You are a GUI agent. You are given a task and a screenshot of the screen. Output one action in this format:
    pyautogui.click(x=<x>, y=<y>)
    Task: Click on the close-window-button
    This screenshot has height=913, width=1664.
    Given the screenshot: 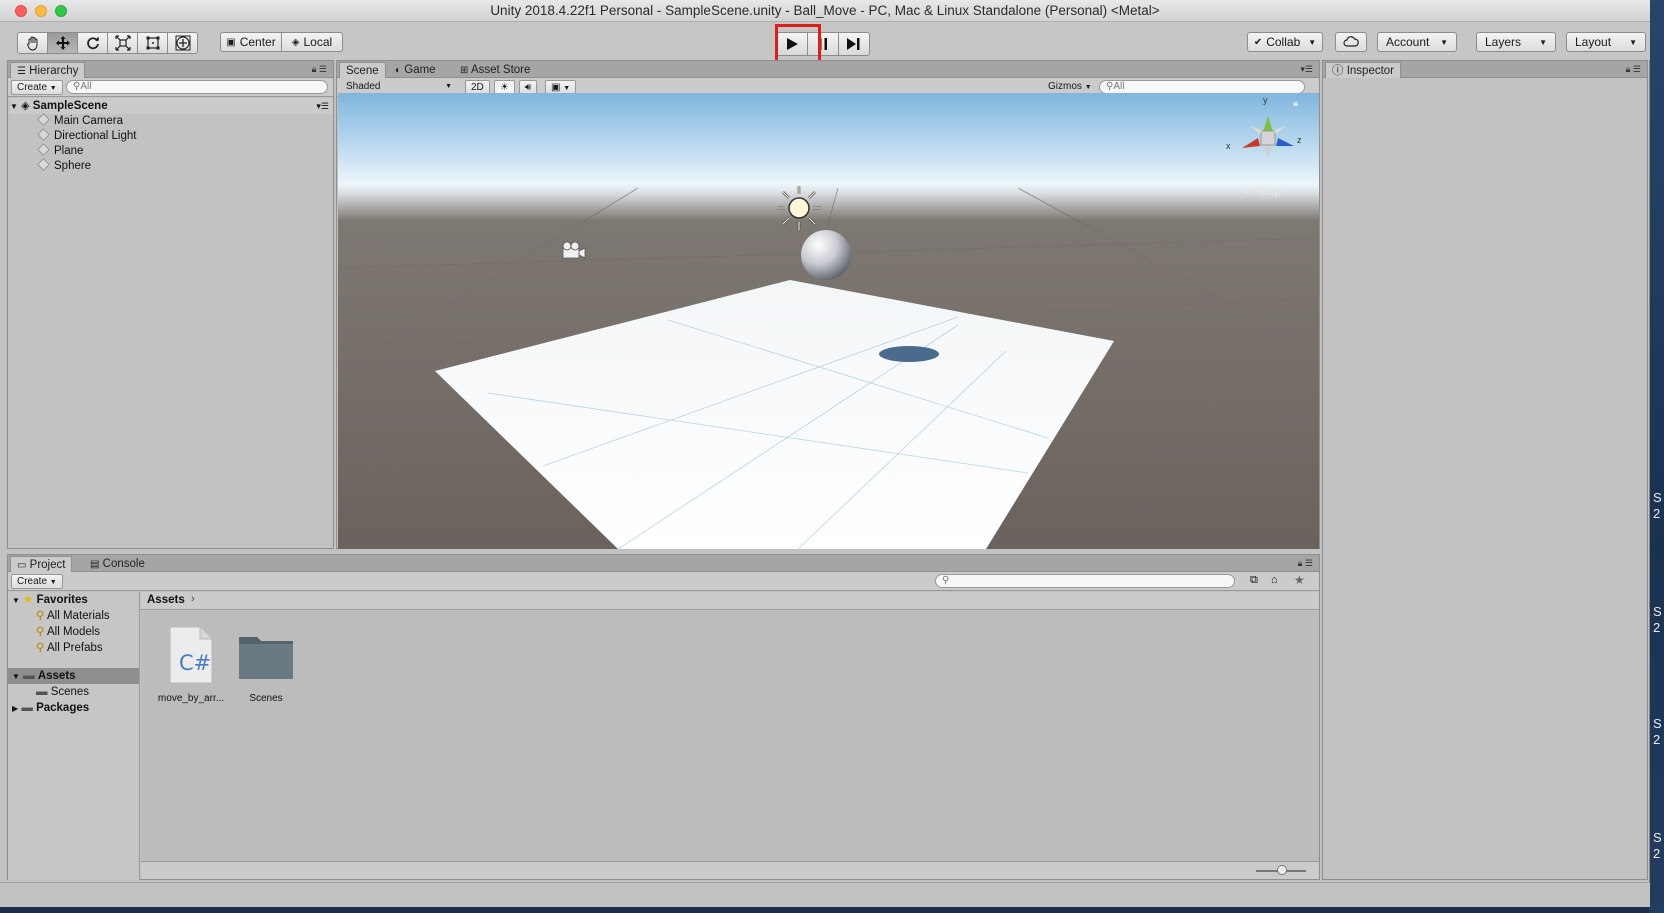 What is the action you would take?
    pyautogui.click(x=21, y=11)
    